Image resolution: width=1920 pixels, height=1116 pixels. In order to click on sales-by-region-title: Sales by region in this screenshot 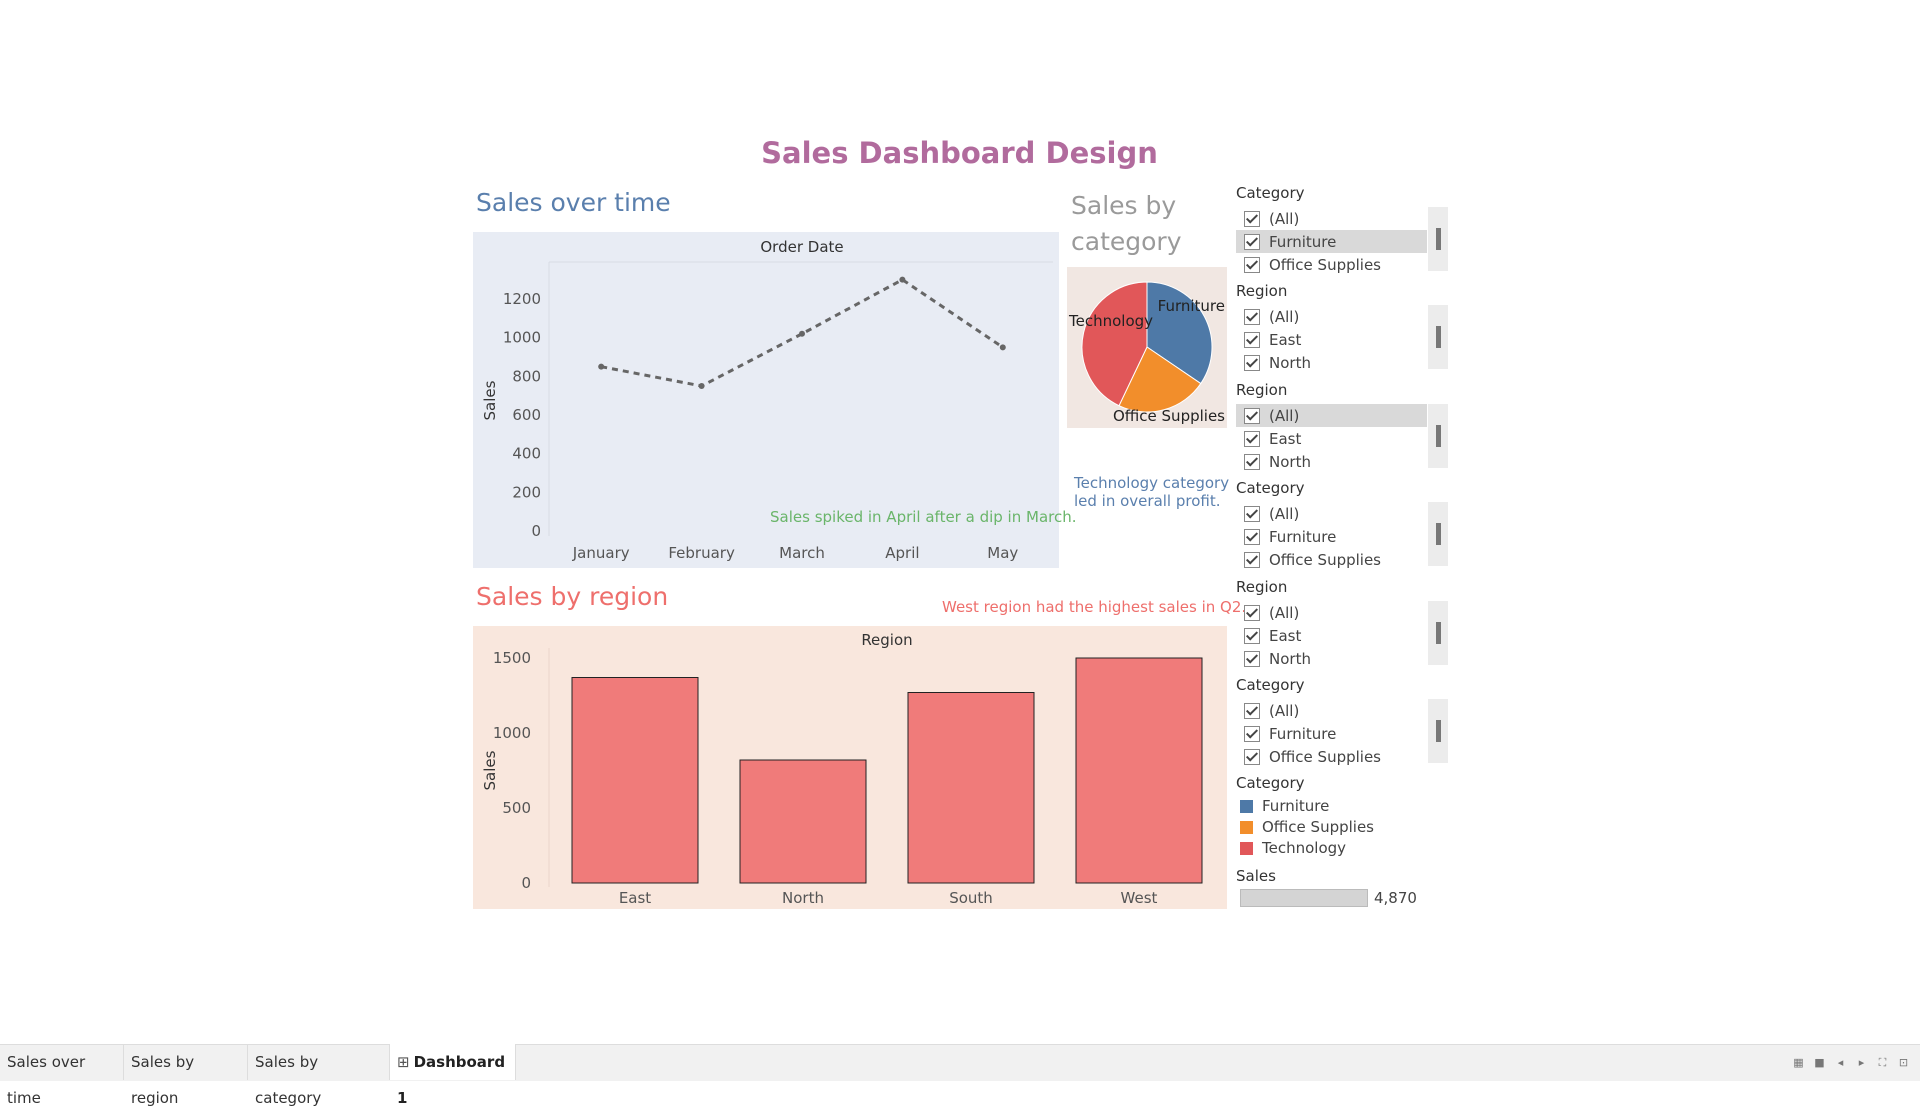, I will do `click(572, 596)`.